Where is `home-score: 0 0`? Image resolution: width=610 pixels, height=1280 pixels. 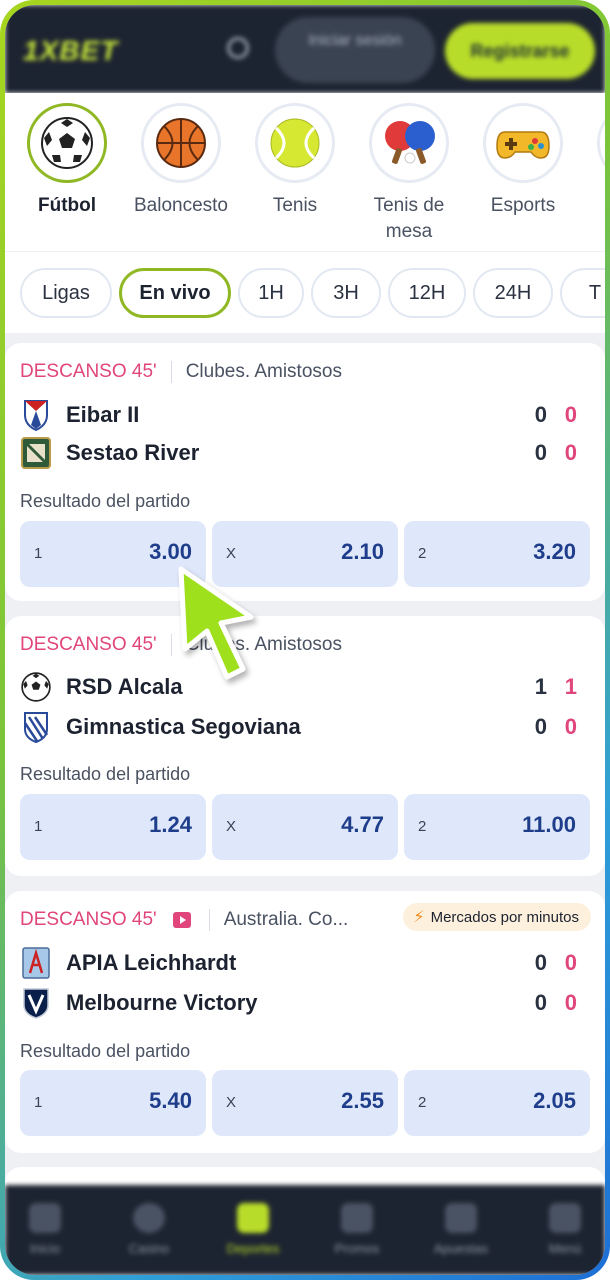 home-score: 0 0 is located at coordinates (547, 963).